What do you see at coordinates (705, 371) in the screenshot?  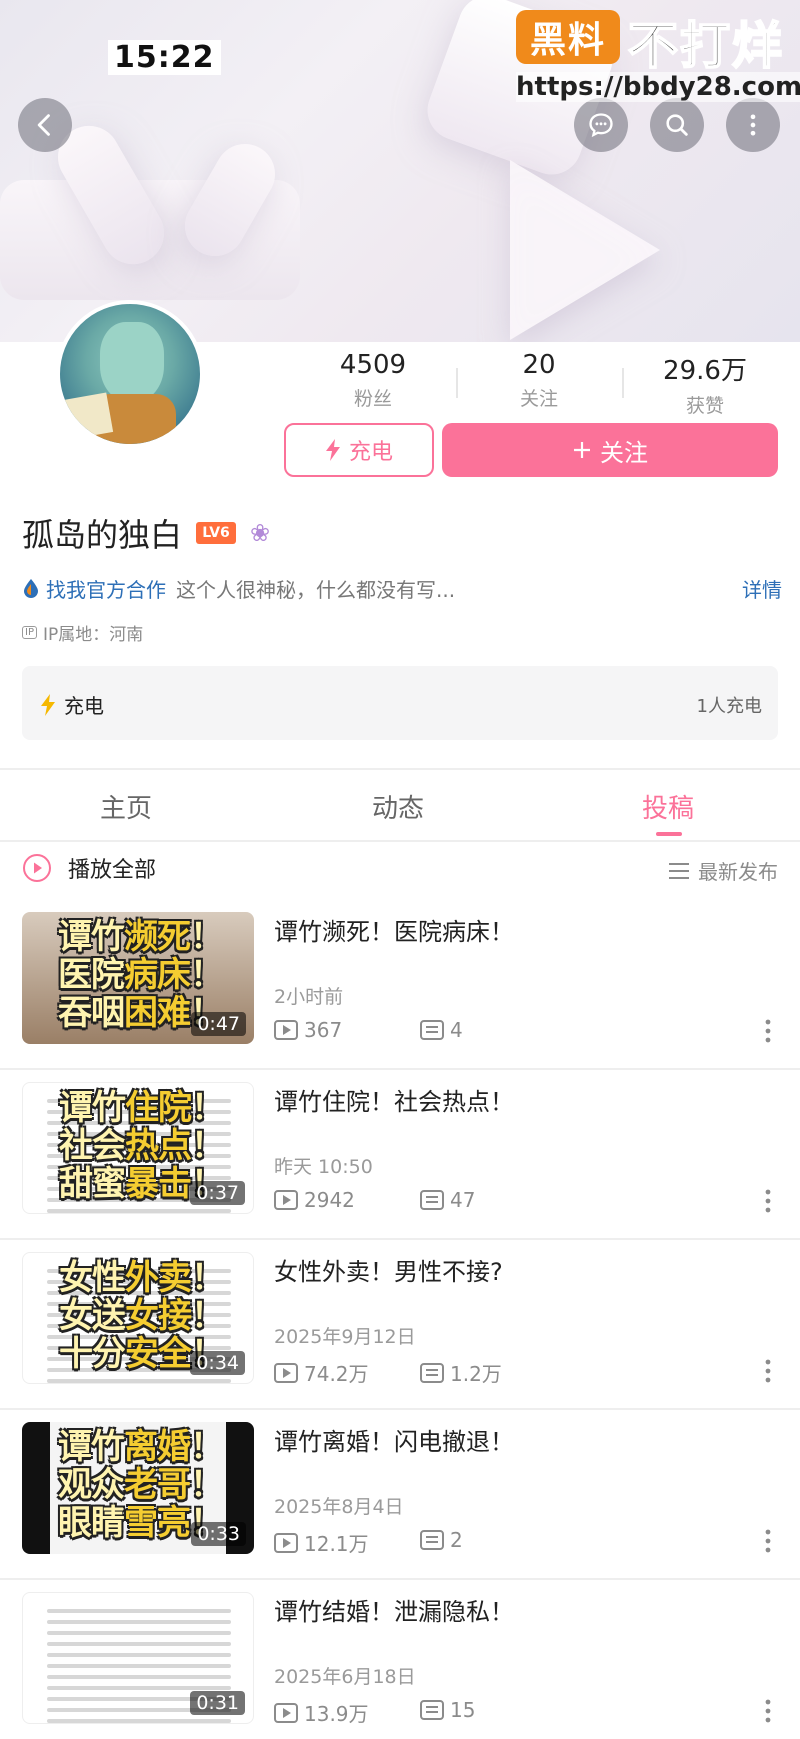 I see `stat-value: 29.6万` at bounding box center [705, 371].